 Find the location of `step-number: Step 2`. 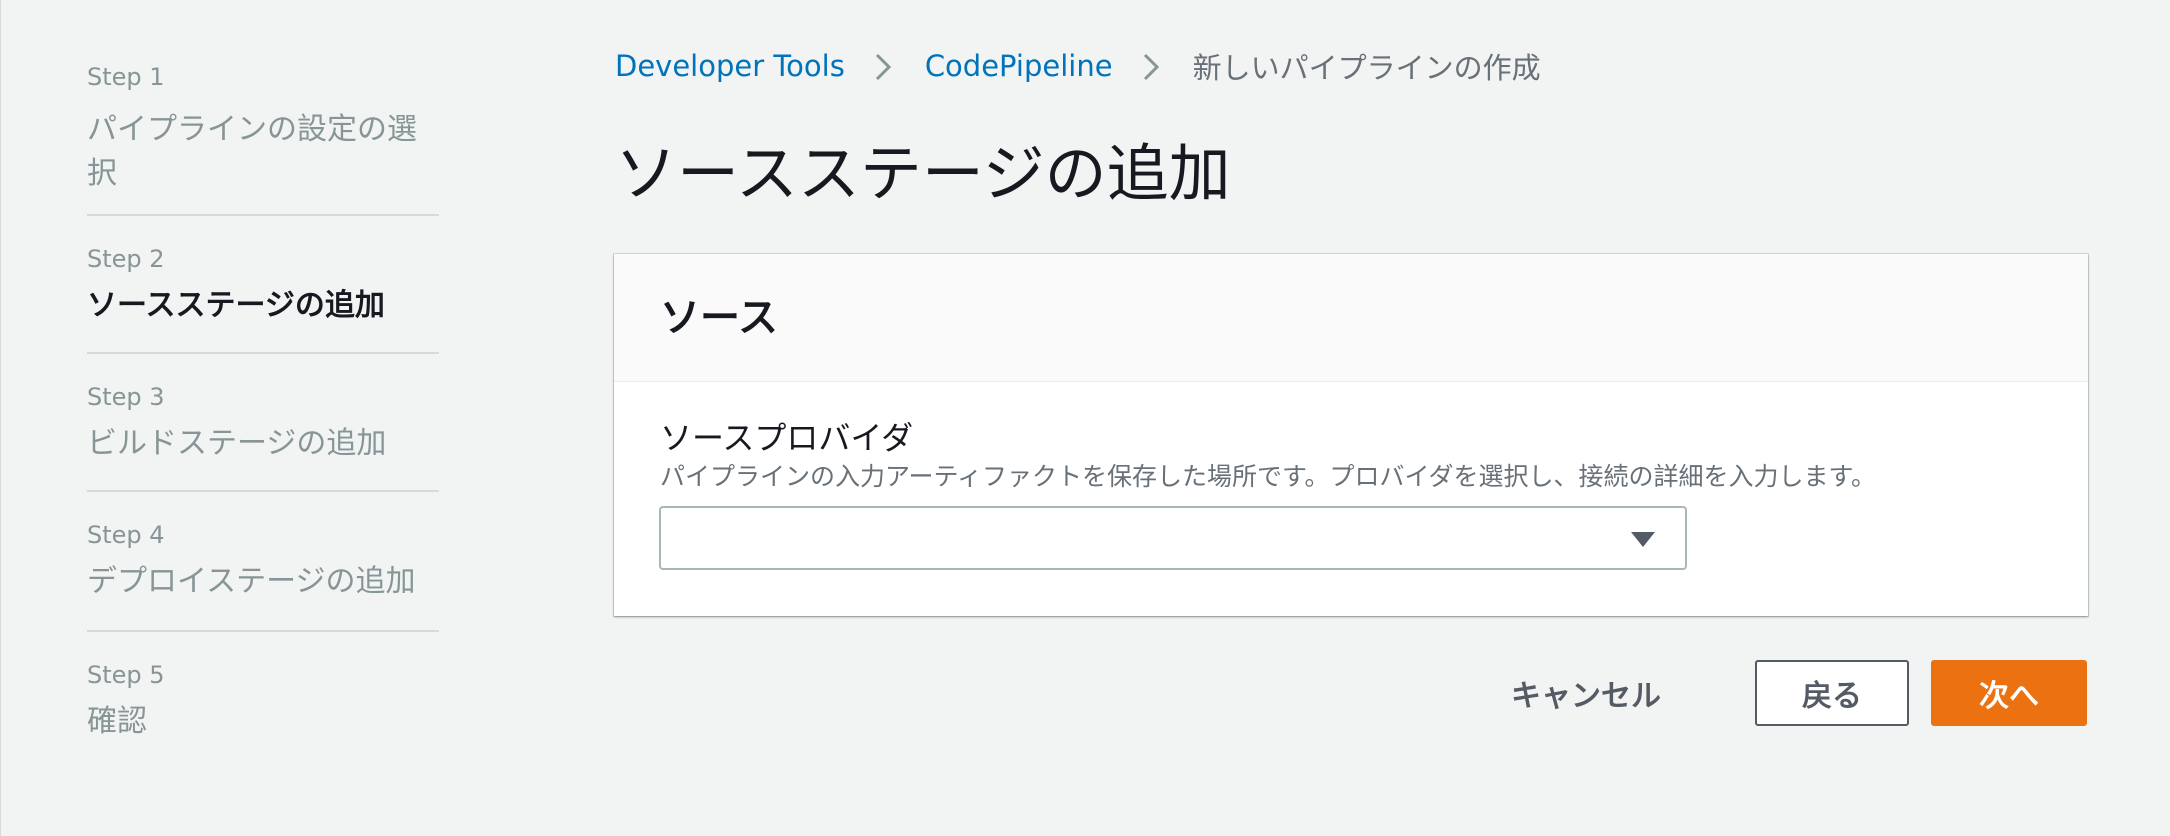

step-number: Step 2 is located at coordinates (126, 259).